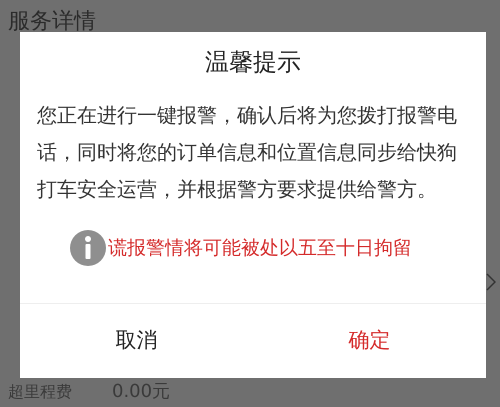 The width and height of the screenshot is (500, 407). Describe the element at coordinates (136, 341) in the screenshot. I see `cancel-button: 取消` at that location.